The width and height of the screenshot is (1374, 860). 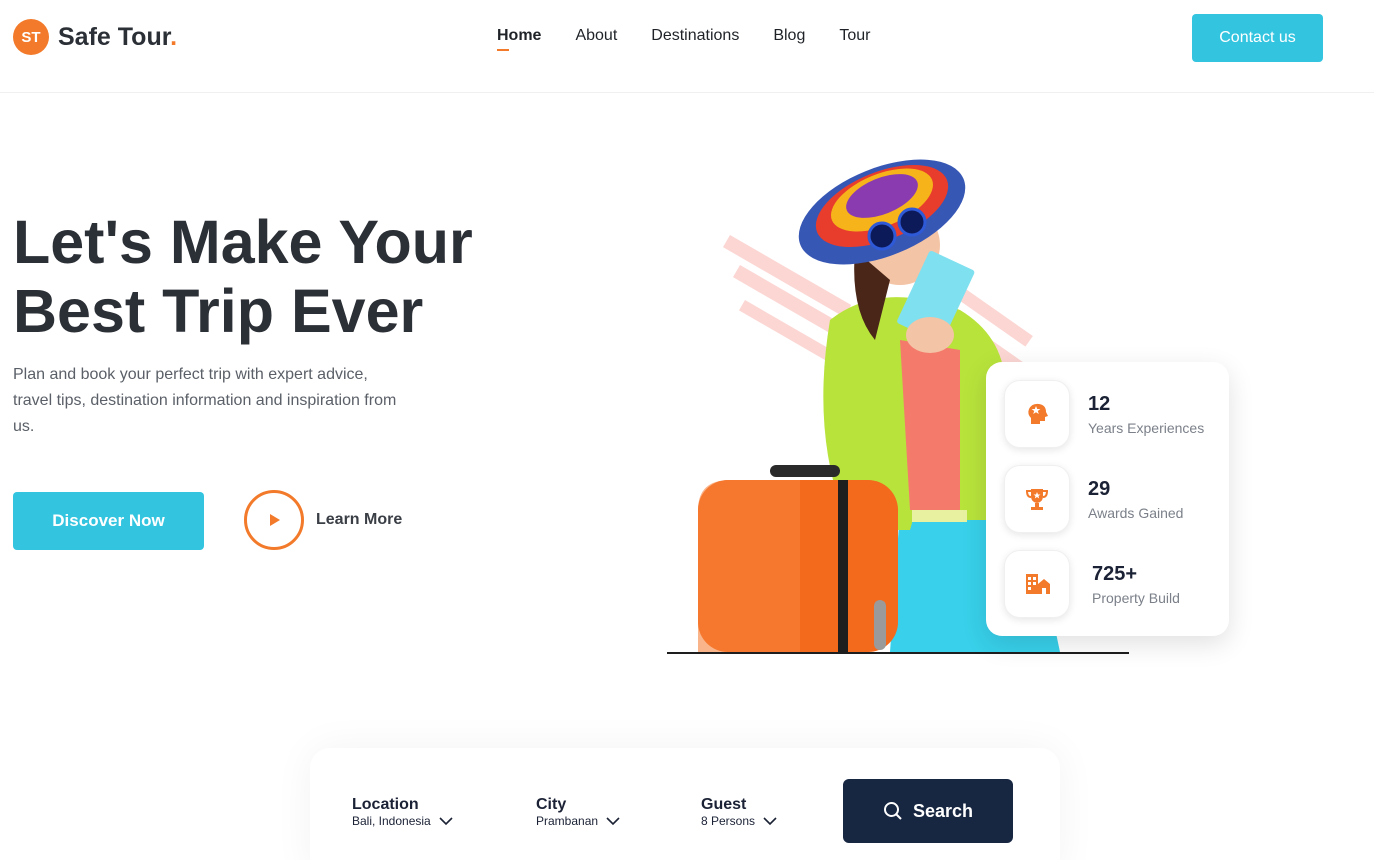 What do you see at coordinates (1099, 488) in the screenshot?
I see `stat-value: 29` at bounding box center [1099, 488].